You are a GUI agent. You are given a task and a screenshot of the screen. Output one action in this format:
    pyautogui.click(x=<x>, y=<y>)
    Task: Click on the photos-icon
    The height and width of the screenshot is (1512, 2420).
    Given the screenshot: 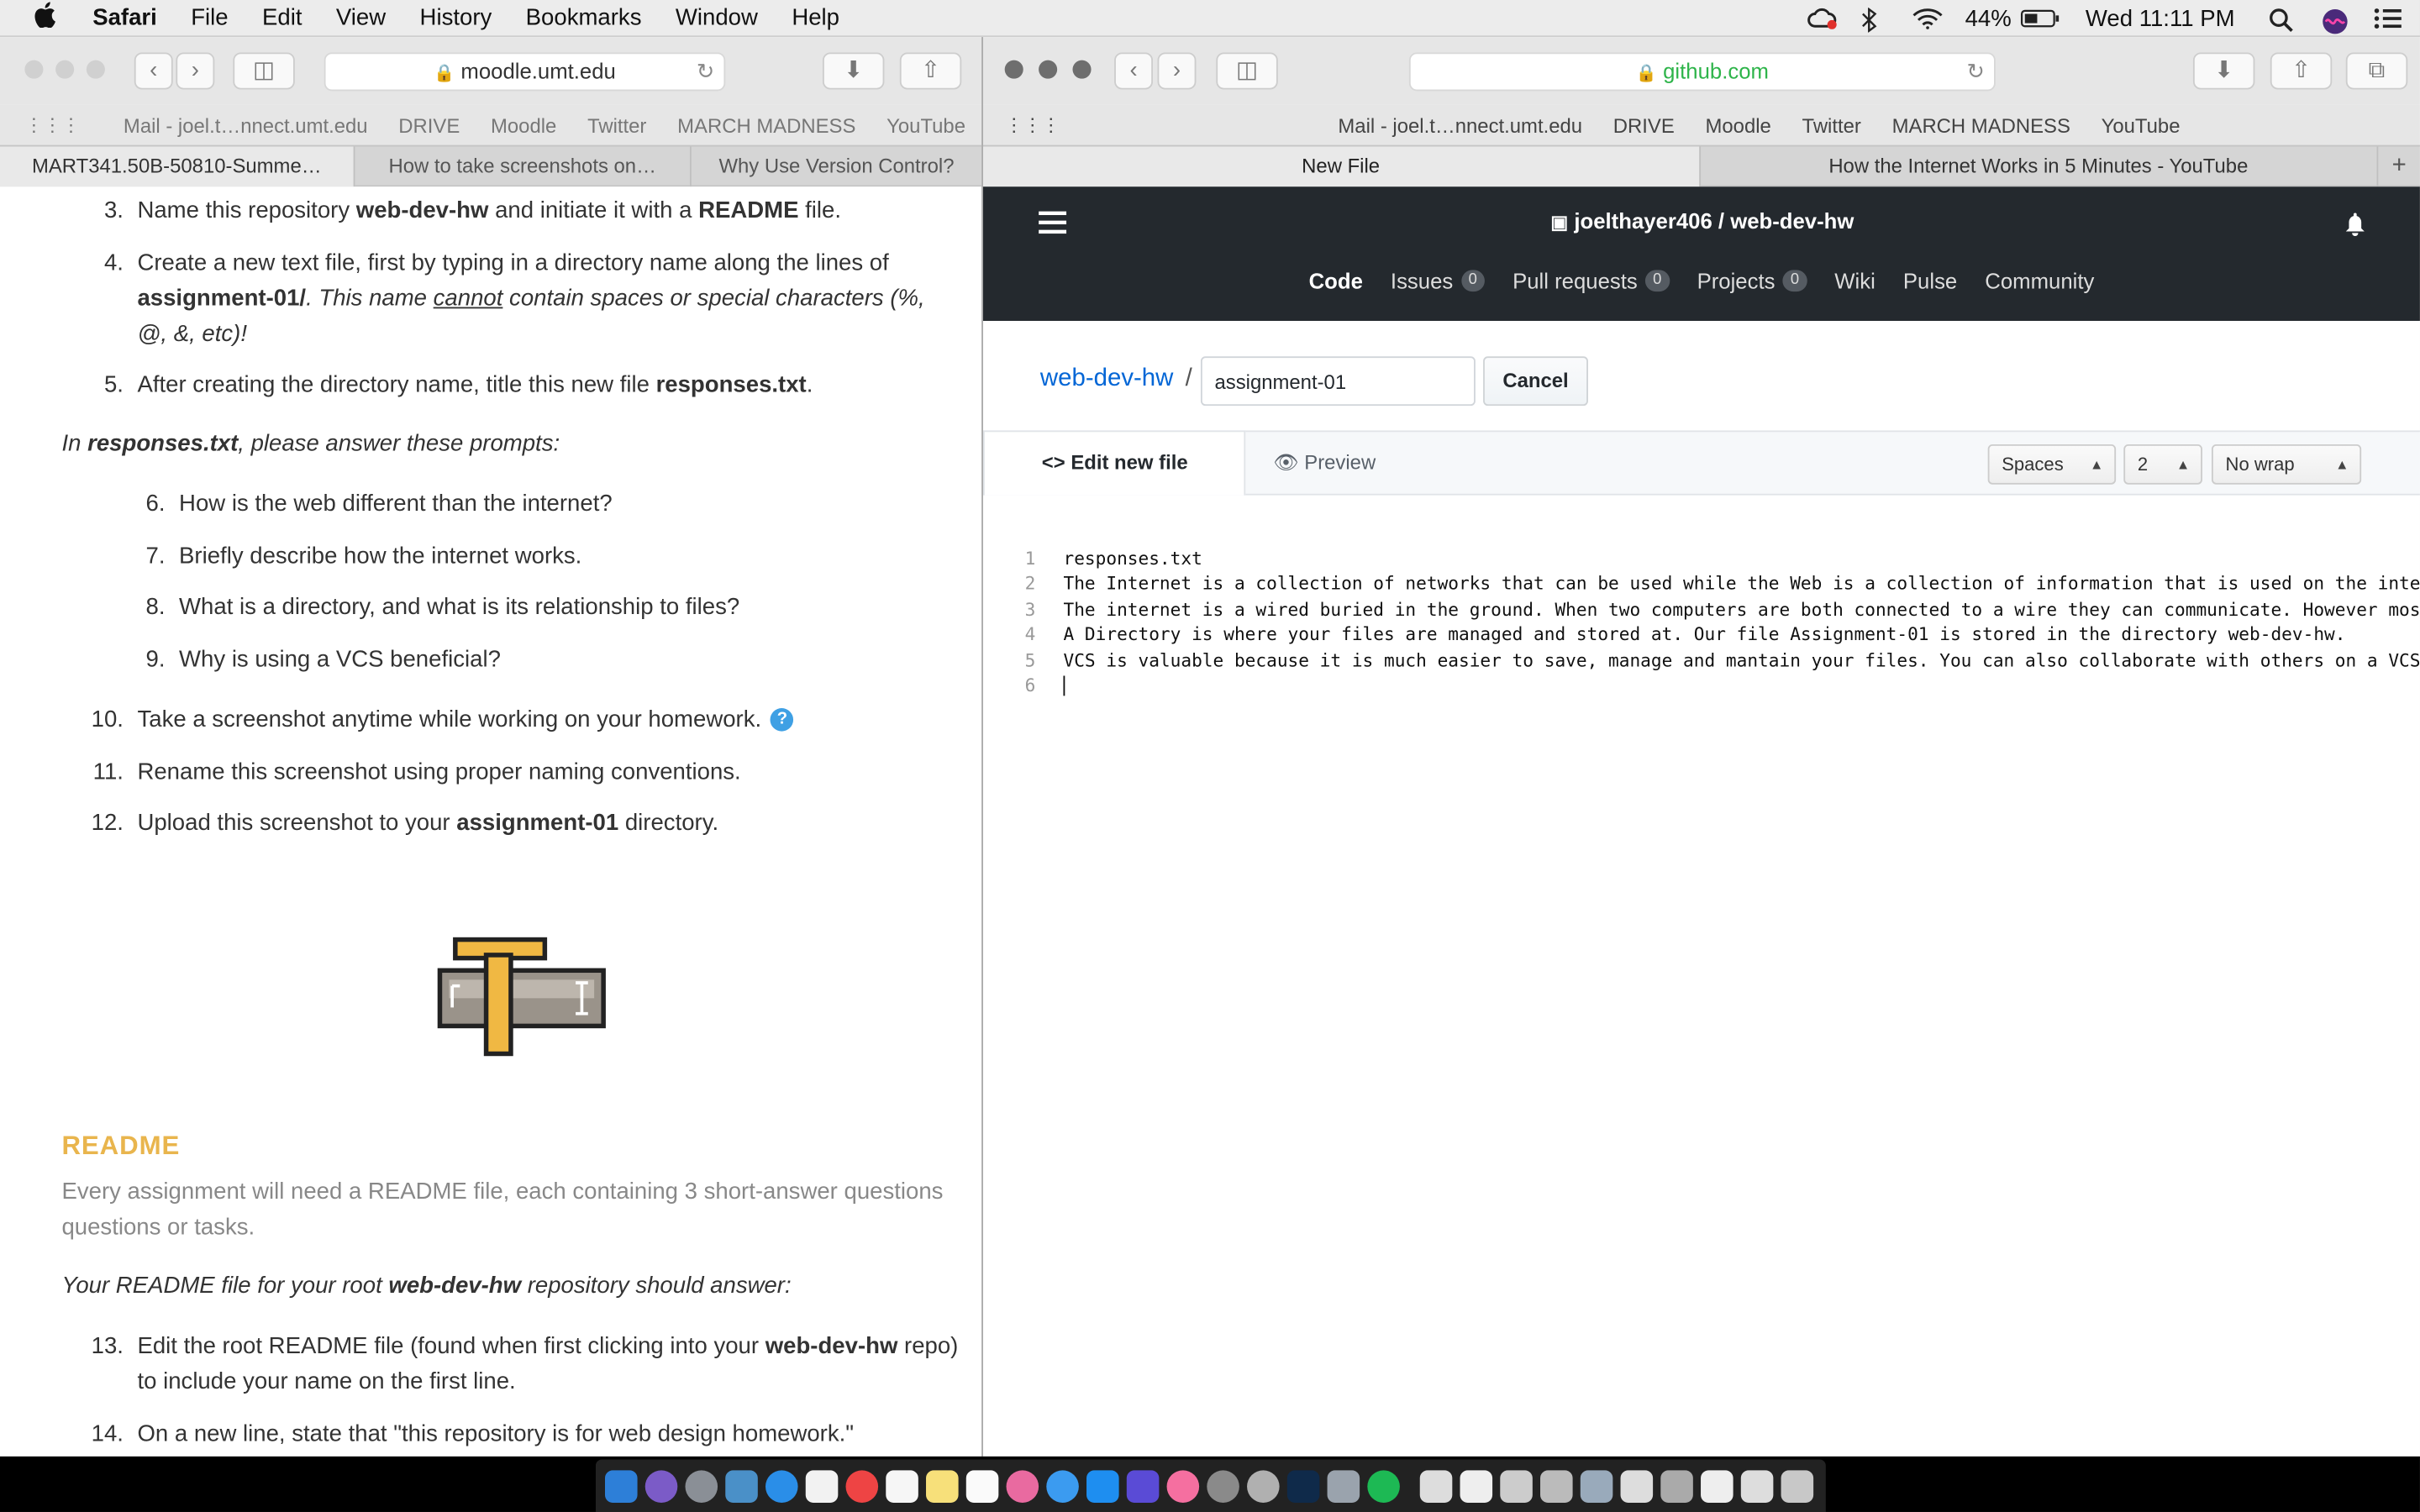 What is the action you would take?
    pyautogui.click(x=1022, y=1486)
    